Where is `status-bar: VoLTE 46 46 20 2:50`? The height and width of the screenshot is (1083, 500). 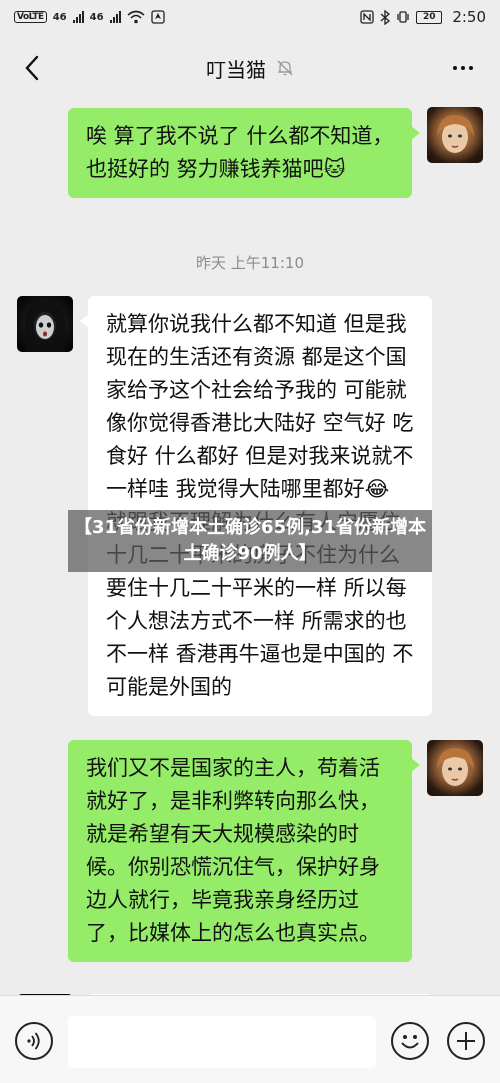
status-bar: VoLTE 46 46 20 2:50 is located at coordinates (250, 17).